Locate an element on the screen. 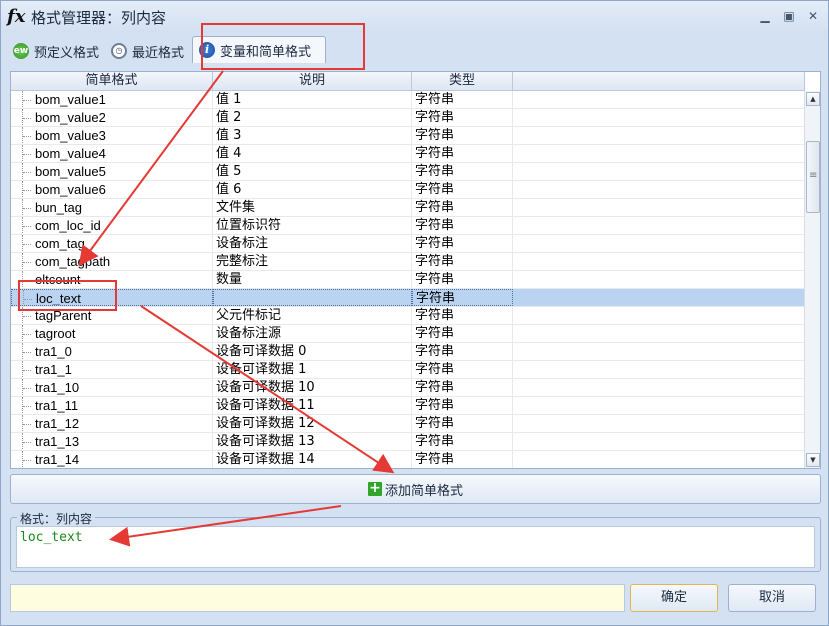 This screenshot has height=626, width=829. vertical-scrollbar: ▲ ▼ is located at coordinates (812, 279).